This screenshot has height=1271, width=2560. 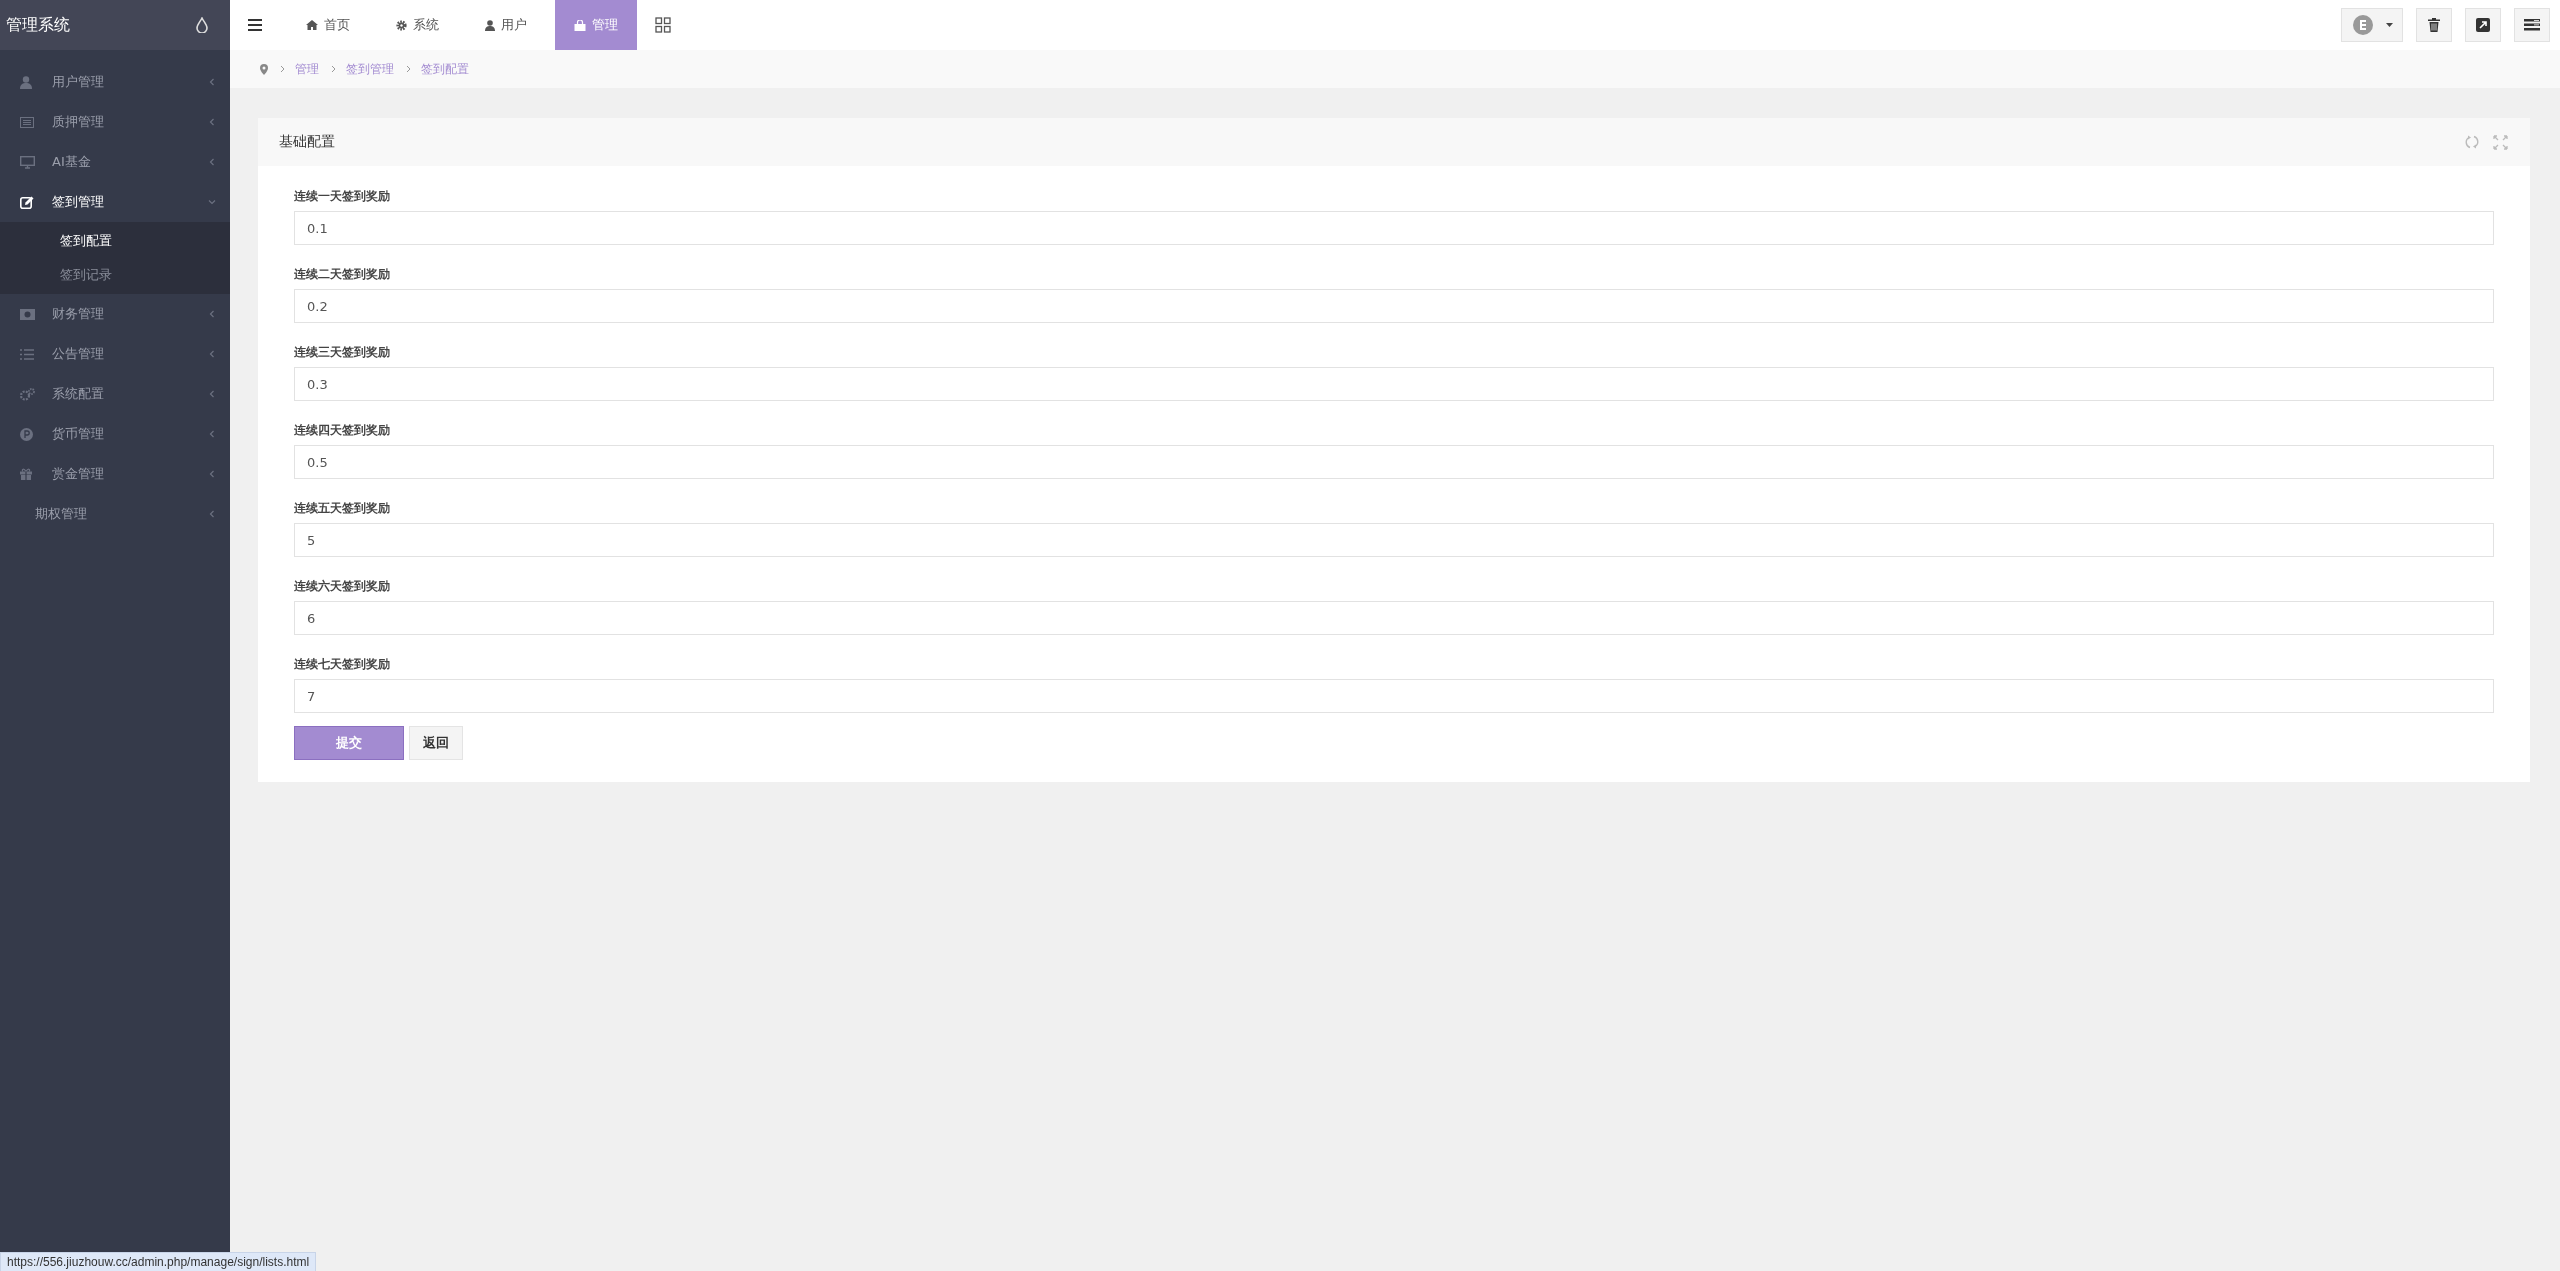 What do you see at coordinates (342, 352) in the screenshot?
I see `field-label: 连续三天签到奖励` at bounding box center [342, 352].